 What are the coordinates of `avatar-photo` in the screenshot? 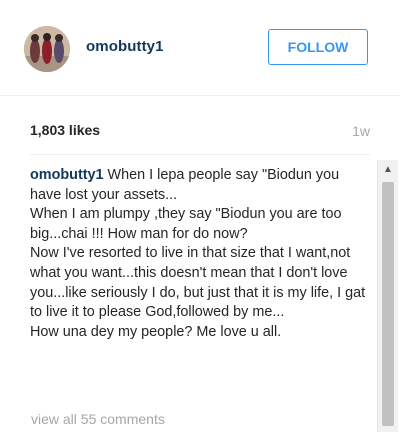 It's located at (47, 49).